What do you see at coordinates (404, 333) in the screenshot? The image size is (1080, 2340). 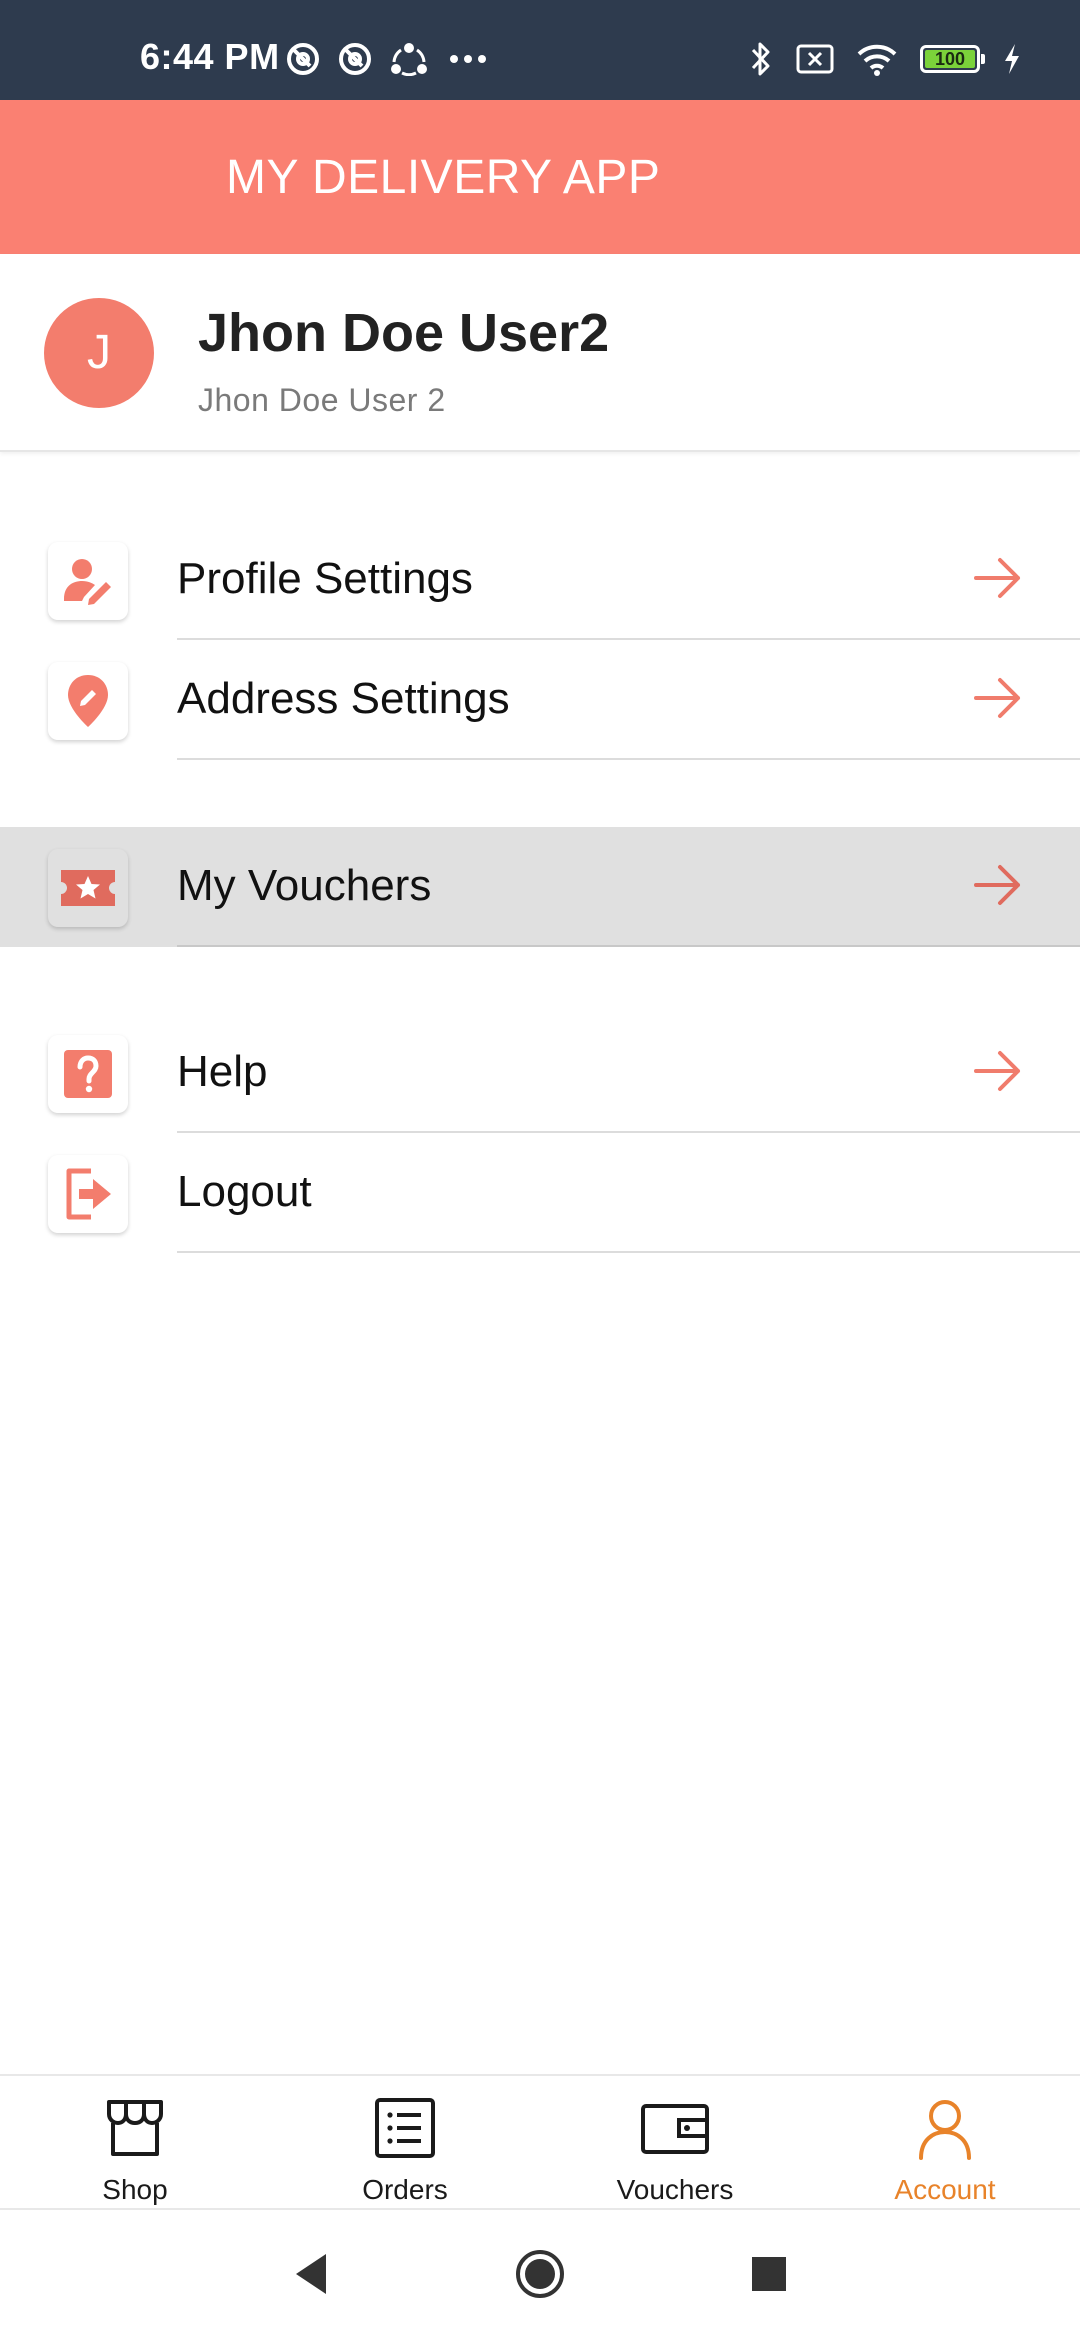 I see `profile-name: Jhon Doe User2` at bounding box center [404, 333].